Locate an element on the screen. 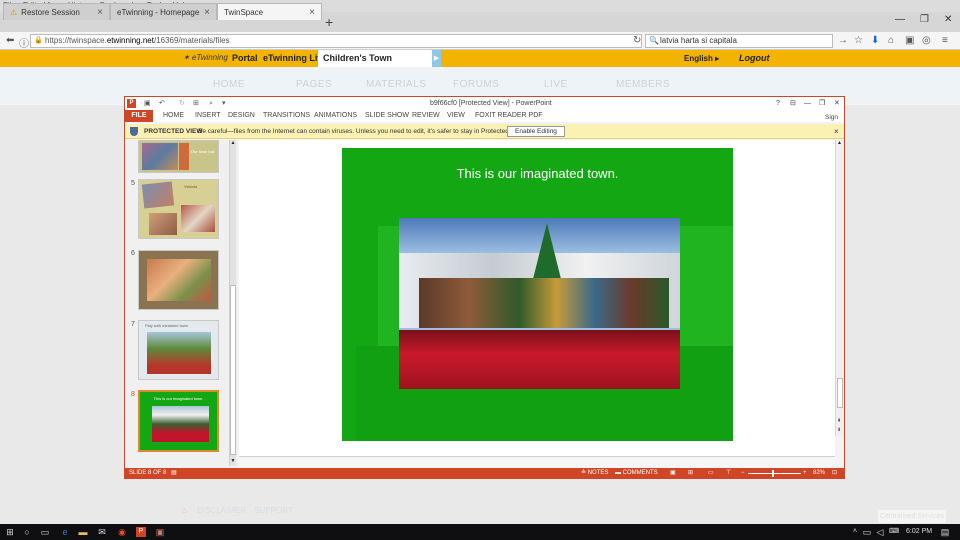 The height and width of the screenshot is (540, 960). volume-icon: ◁ is located at coordinates (880, 532).